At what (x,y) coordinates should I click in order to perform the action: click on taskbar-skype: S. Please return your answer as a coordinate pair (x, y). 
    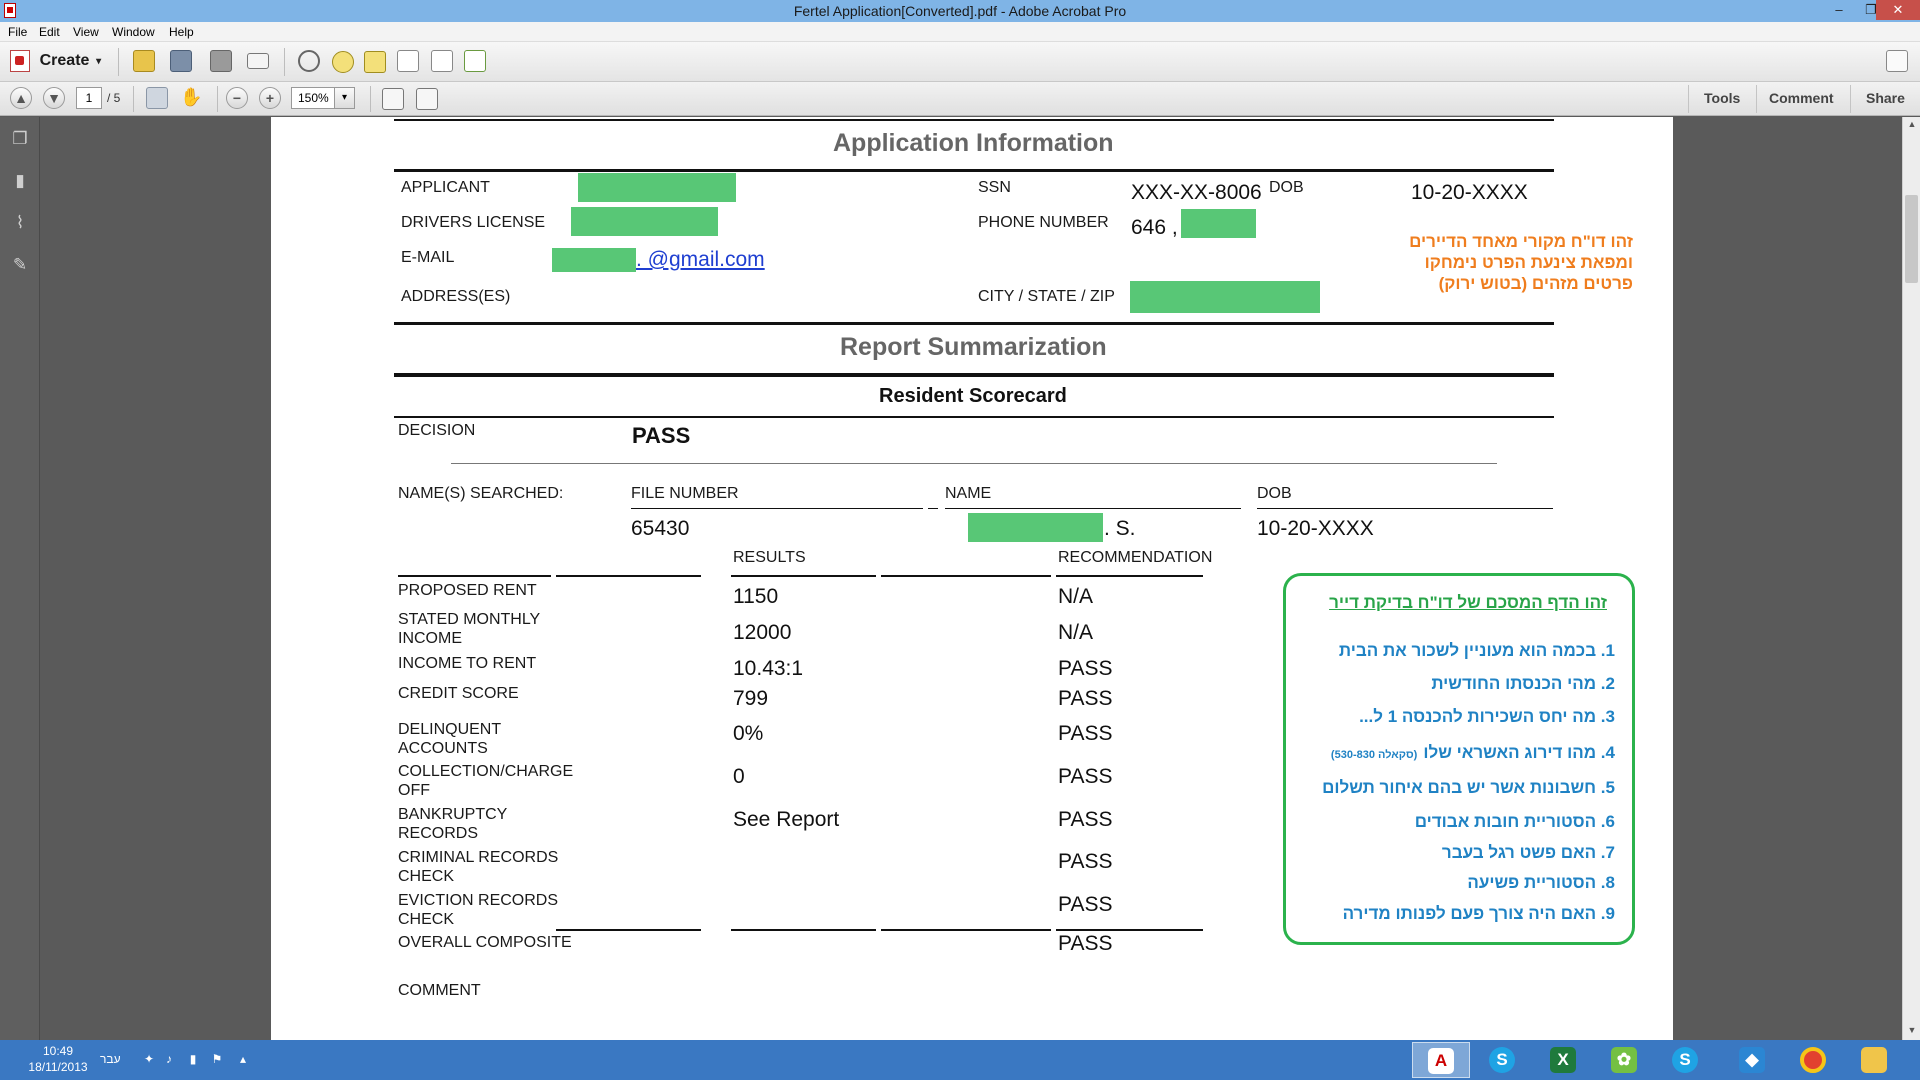
    Looking at the image, I should click on (1502, 1060).